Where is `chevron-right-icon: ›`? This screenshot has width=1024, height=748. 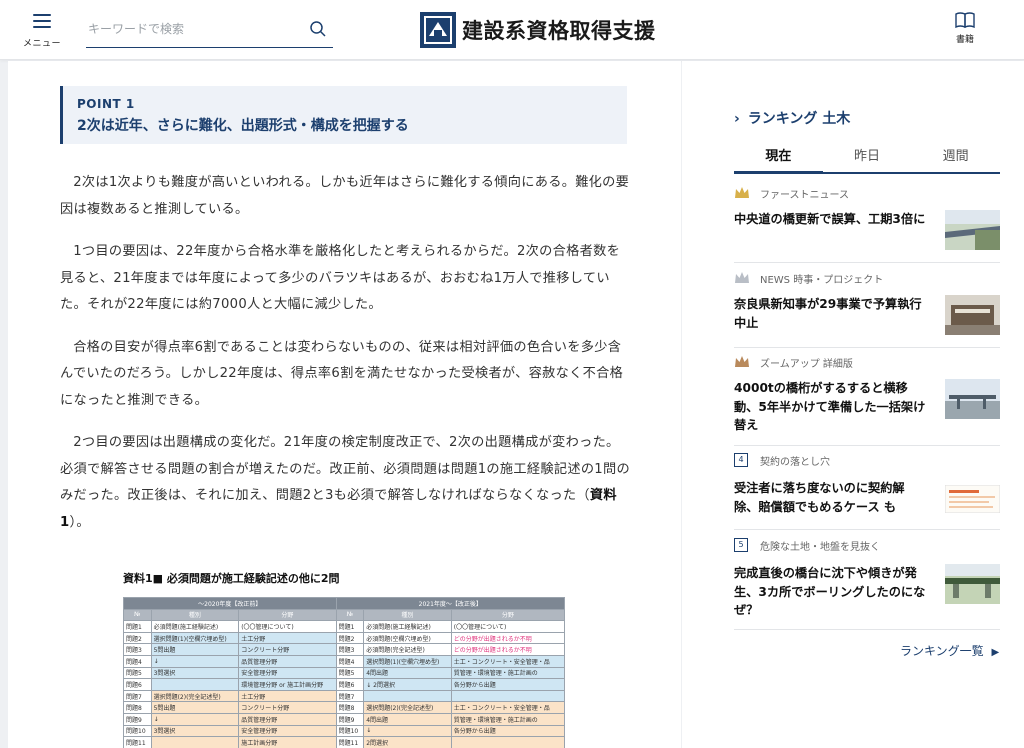
chevron-right-icon: › is located at coordinates (737, 119).